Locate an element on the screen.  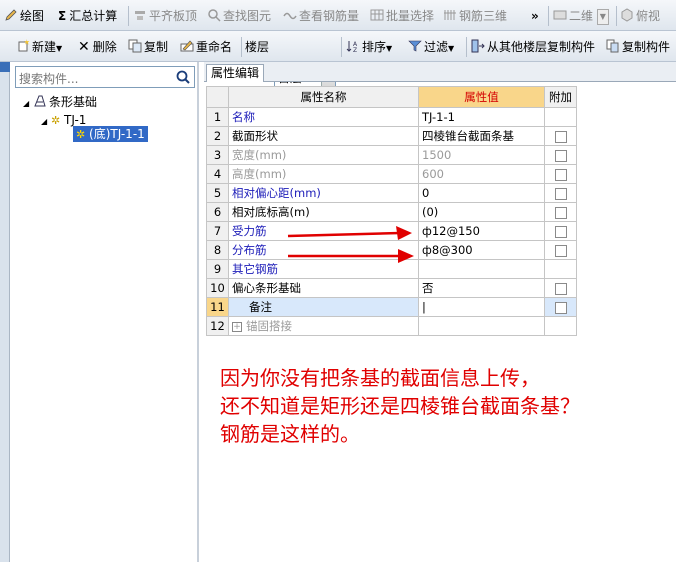
find-element-button: 查找图元 is located at coordinates (239, 16).